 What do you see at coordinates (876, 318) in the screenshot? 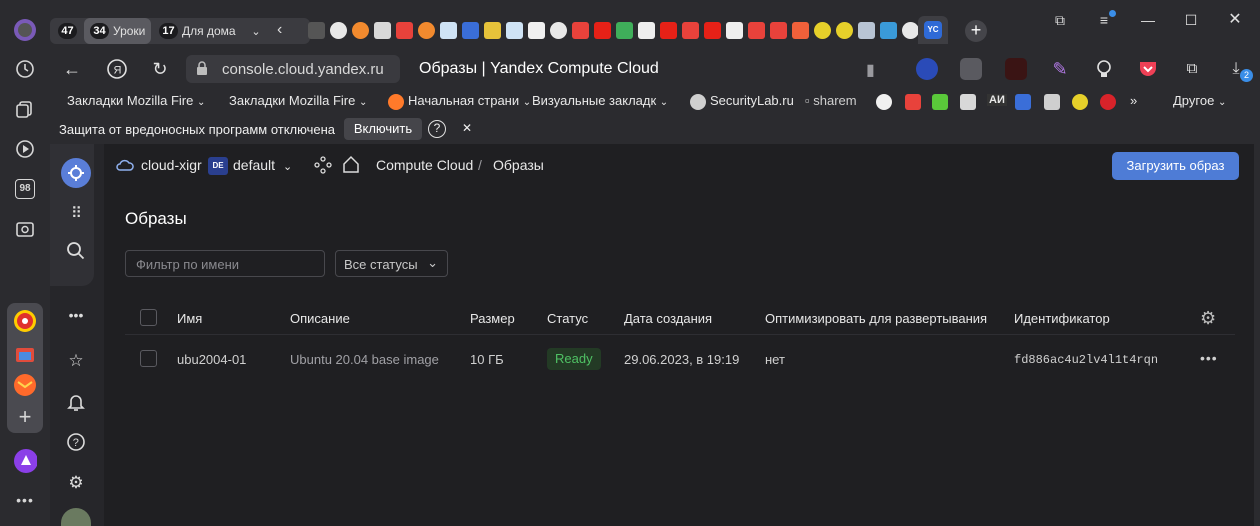
I see `column-header-optimize: Оптимизировать для развертывания` at bounding box center [876, 318].